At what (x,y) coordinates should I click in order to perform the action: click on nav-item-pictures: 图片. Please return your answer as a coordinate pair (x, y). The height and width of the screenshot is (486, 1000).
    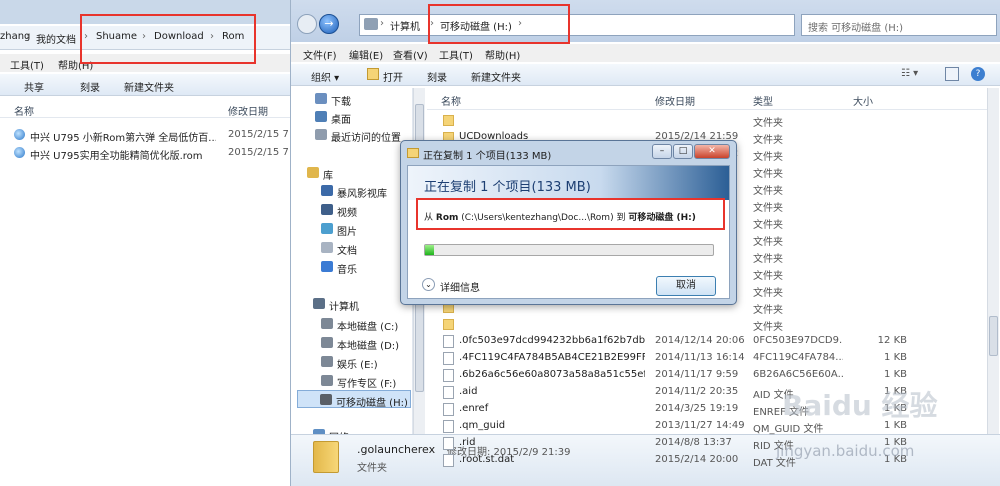
    Looking at the image, I should click on (365, 229).